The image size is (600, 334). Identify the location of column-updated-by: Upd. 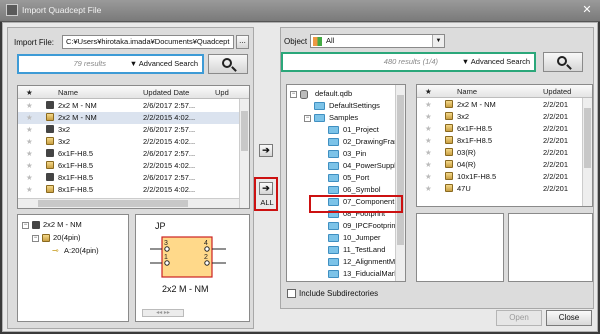
(222, 92).